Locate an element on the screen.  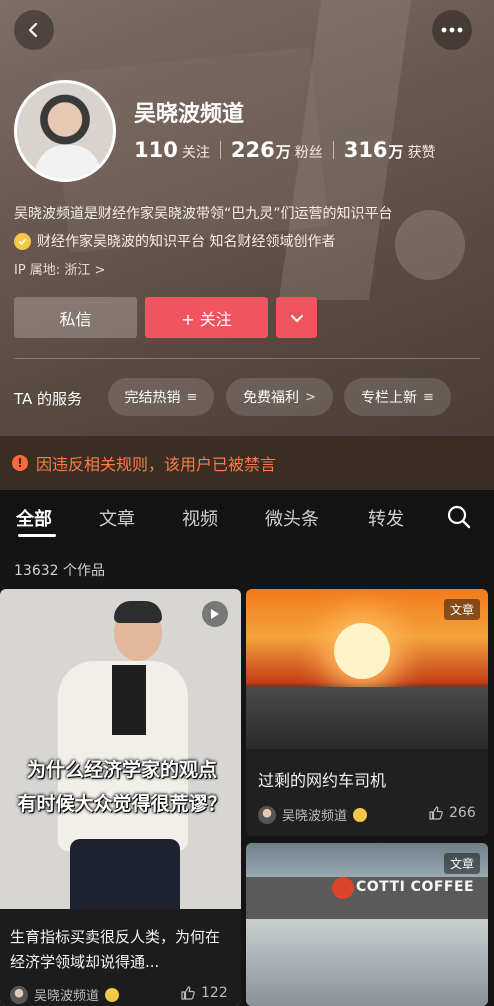
profile-description: 吴晓波频道是财经作家吴晓波带领“巴九灵”们运营的知识平台 is located at coordinates (203, 214).